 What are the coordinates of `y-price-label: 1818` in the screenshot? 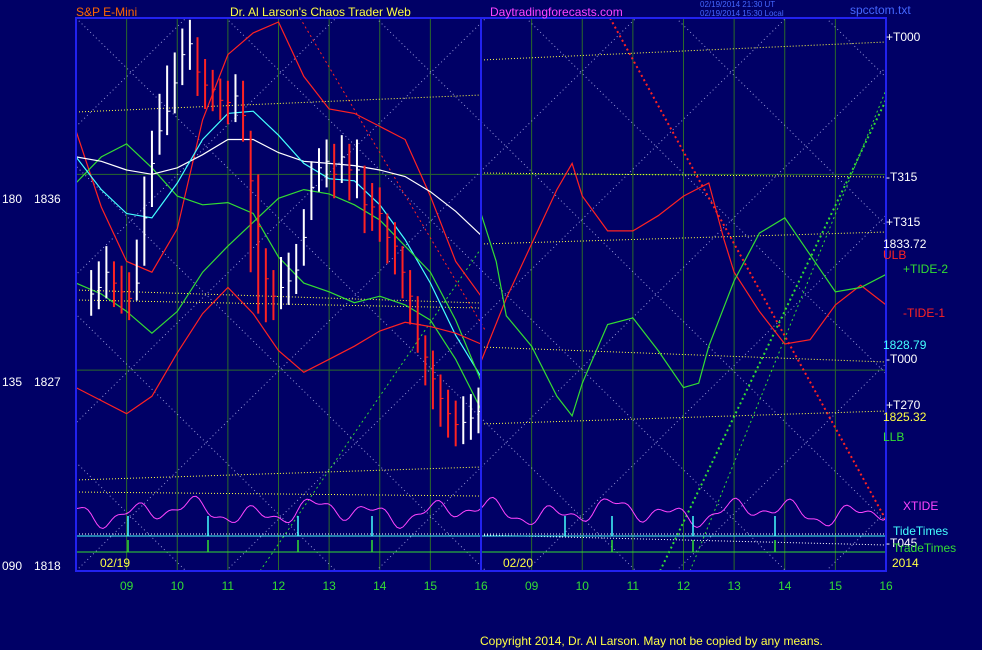 It's located at (47, 566).